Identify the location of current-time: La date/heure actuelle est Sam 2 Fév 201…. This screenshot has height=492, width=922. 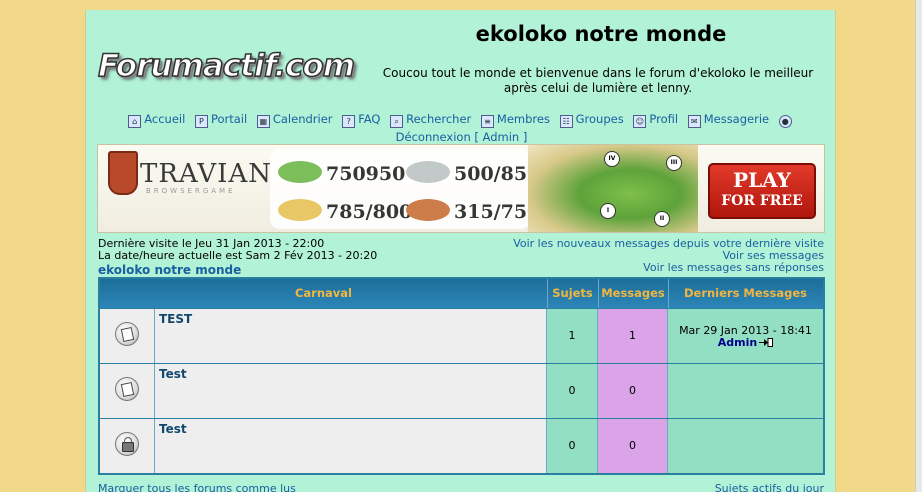
(238, 255).